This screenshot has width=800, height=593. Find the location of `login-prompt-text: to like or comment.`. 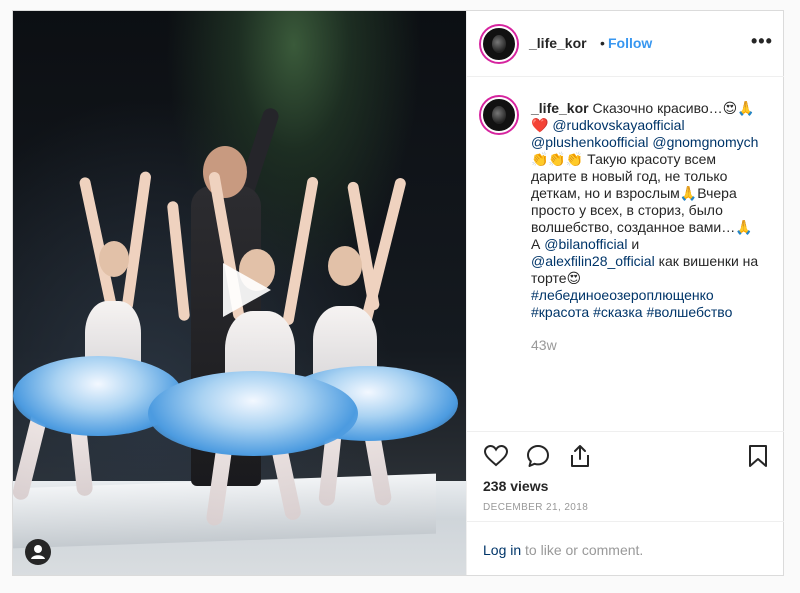

login-prompt-text: to like or comment. is located at coordinates (582, 550).